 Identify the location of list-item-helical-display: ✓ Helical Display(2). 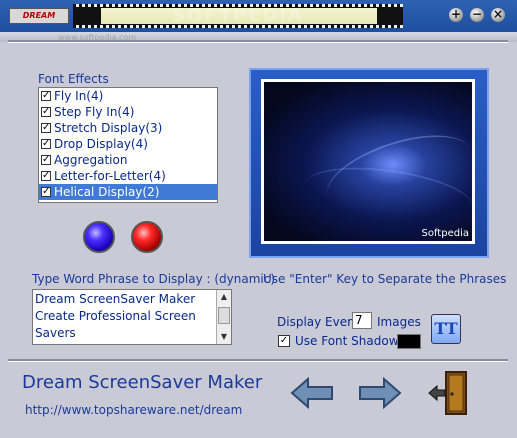
(128, 192).